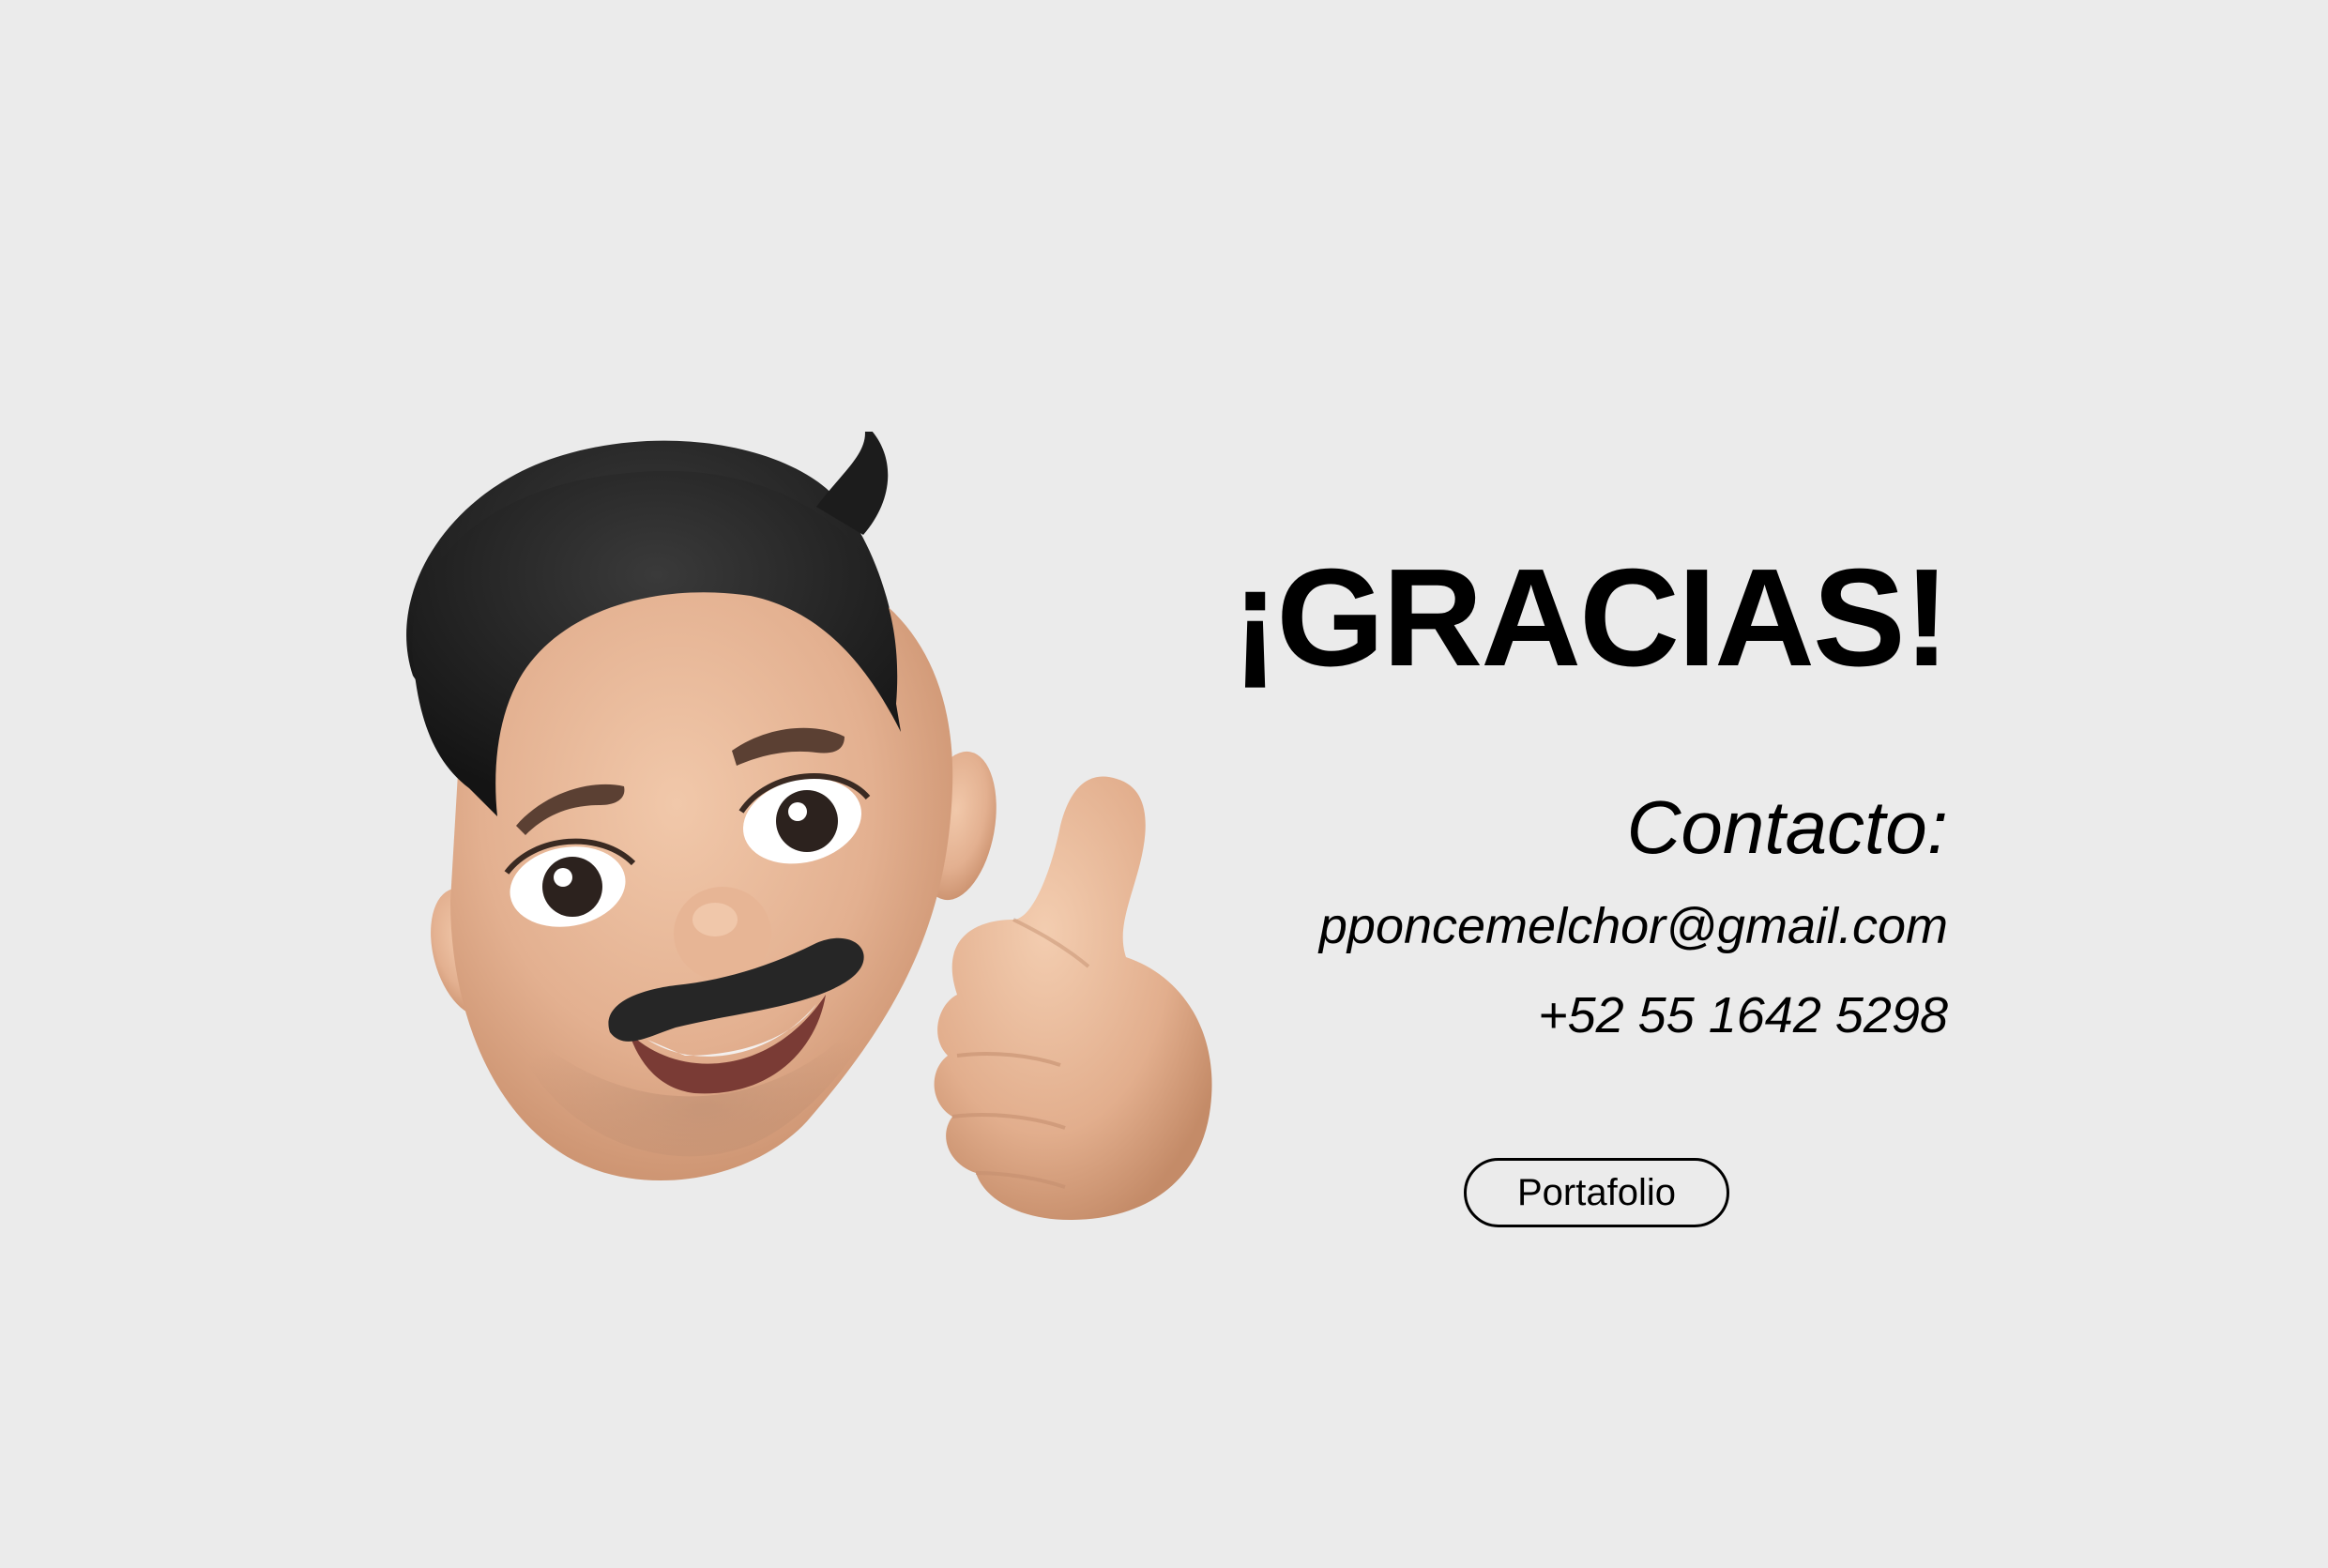 The width and height of the screenshot is (2328, 1568). I want to click on contact-email: pponcemelchor@gmail.com, so click(1633, 926).